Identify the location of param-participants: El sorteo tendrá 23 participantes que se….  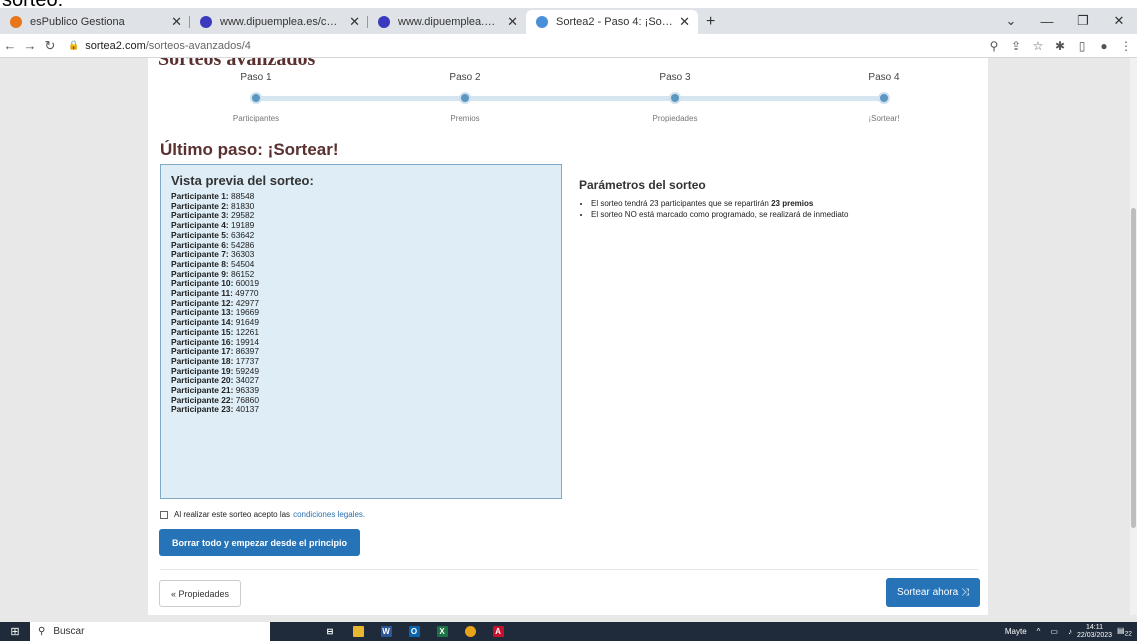
(785, 203).